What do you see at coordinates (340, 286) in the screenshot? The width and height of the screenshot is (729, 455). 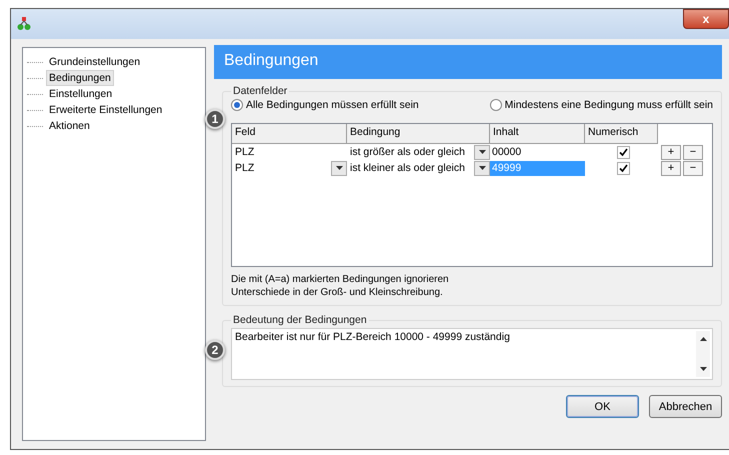 I see `hint-text: Die mit (A=a) markierten Bedingungen ignorieren Unterschiede in der Groß- und Kleinschreibung.` at bounding box center [340, 286].